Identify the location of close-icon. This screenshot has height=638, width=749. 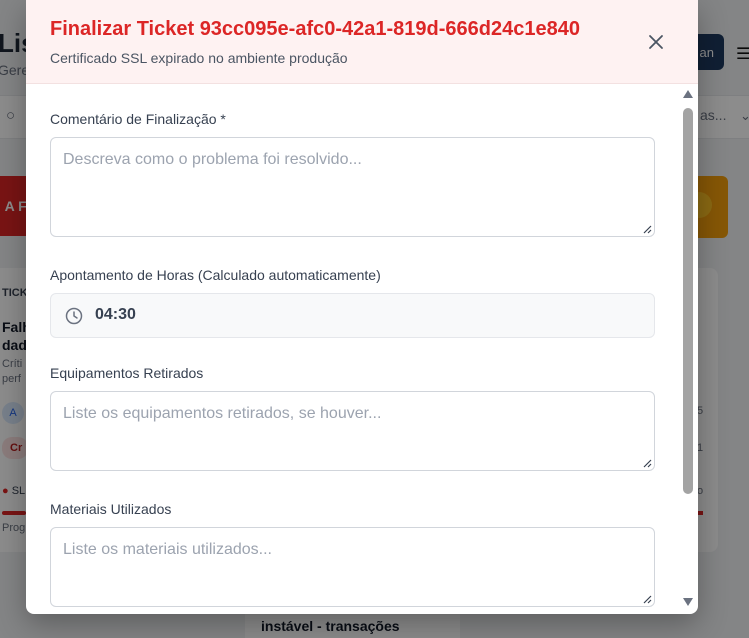
(656, 42).